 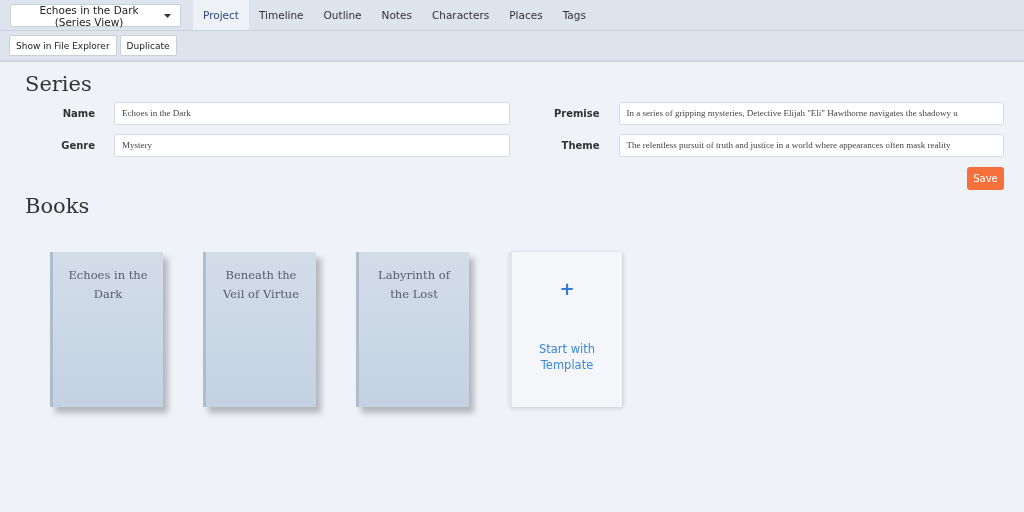 What do you see at coordinates (574, 15) in the screenshot?
I see `tab: Tags` at bounding box center [574, 15].